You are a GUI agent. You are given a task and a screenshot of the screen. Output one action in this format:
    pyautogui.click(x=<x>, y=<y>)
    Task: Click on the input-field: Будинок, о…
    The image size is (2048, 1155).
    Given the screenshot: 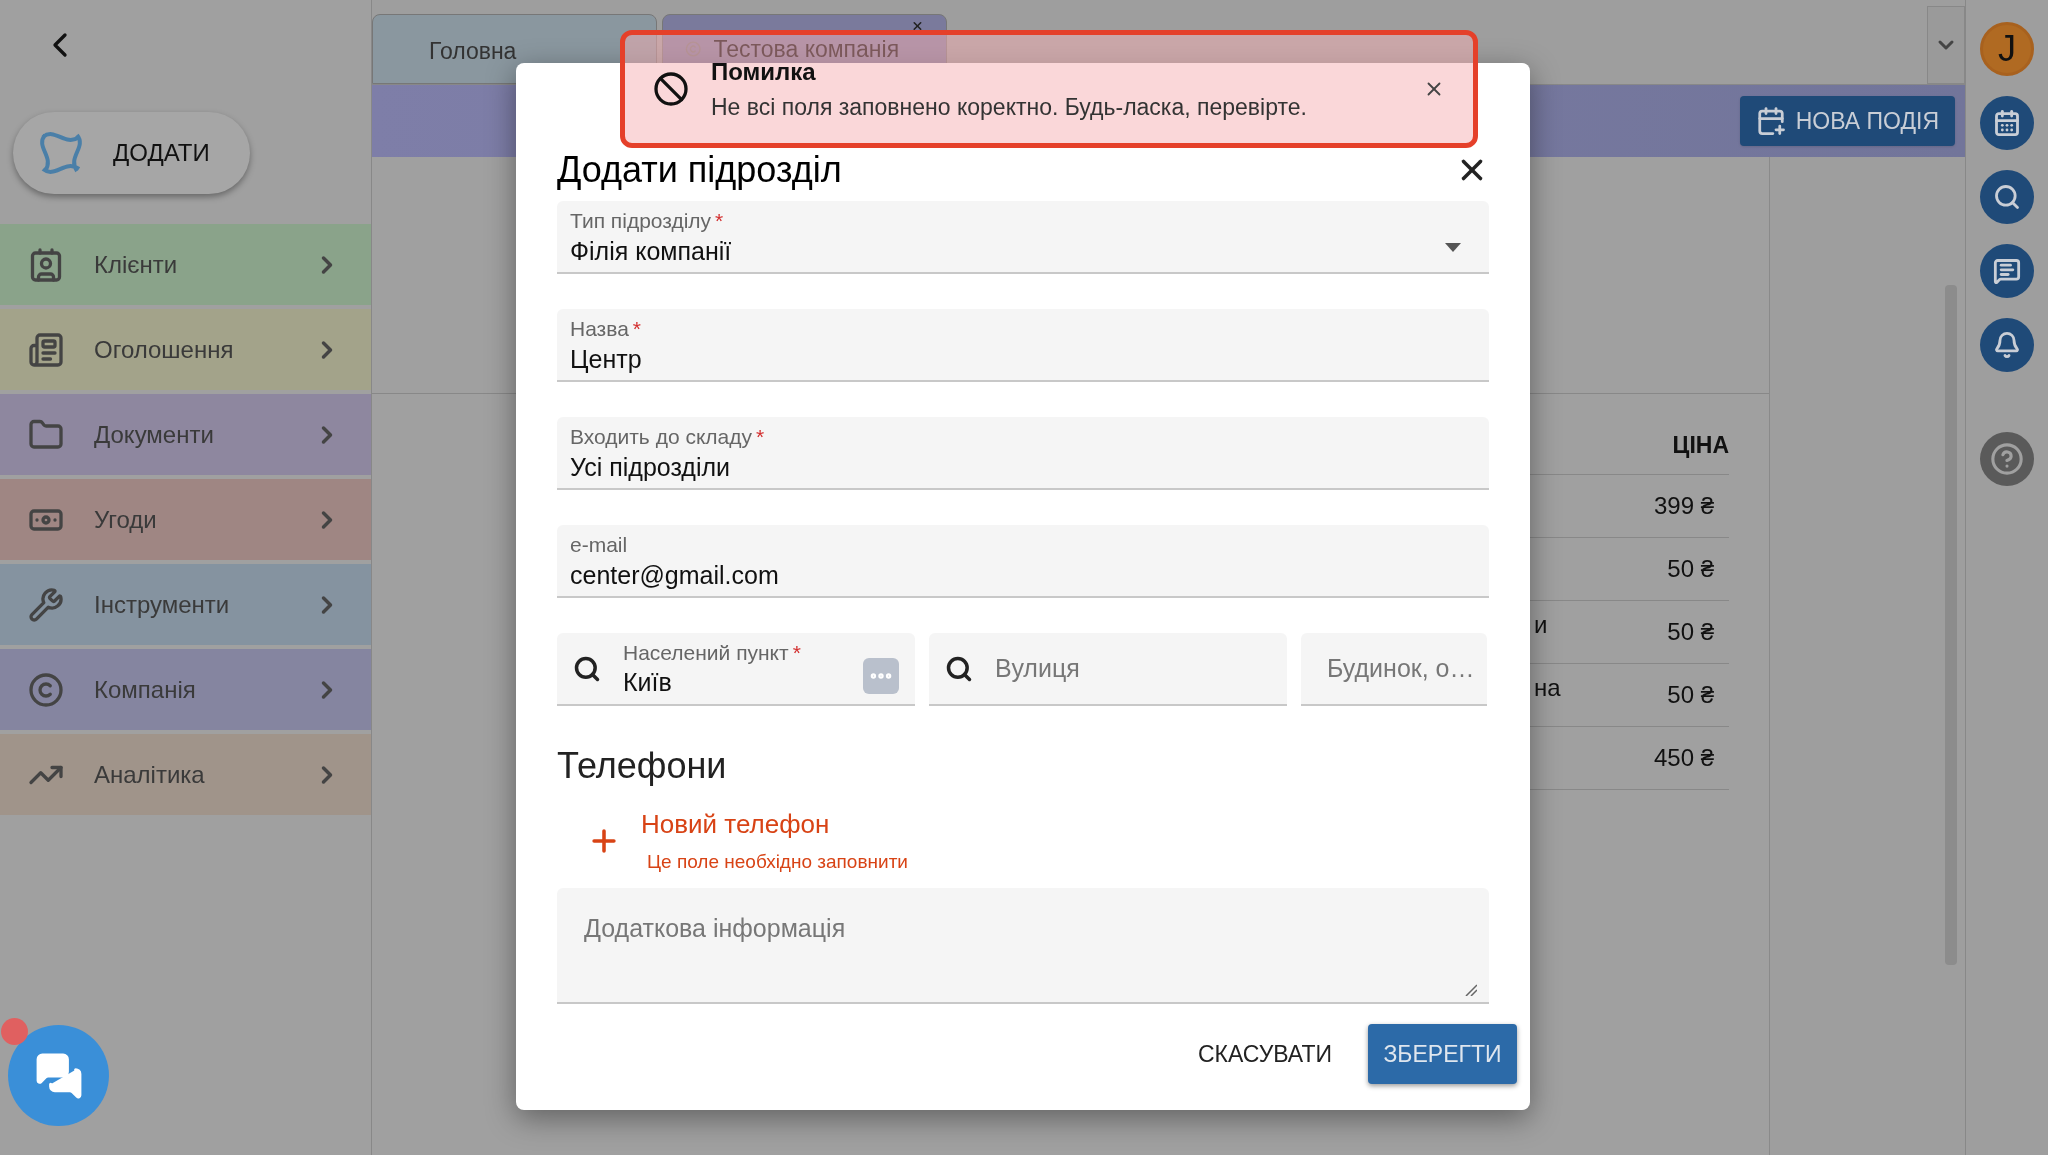 What is the action you would take?
    pyautogui.click(x=1394, y=669)
    